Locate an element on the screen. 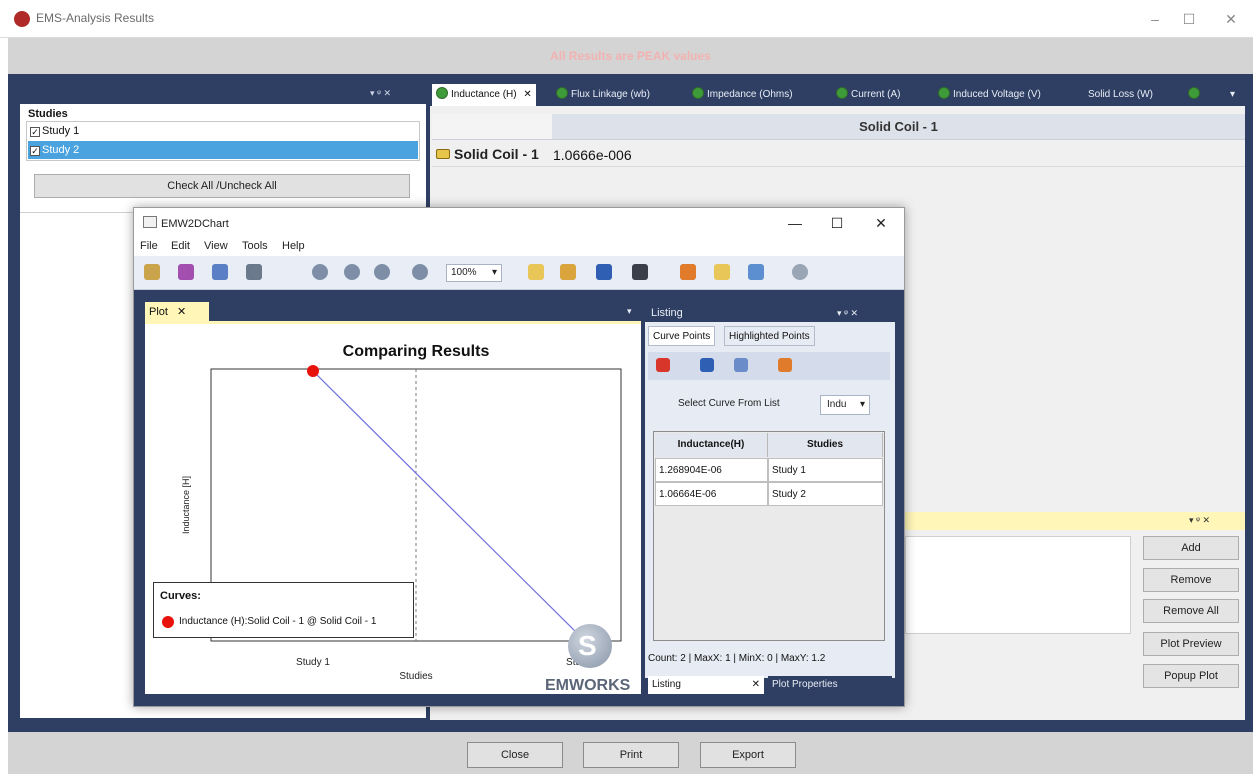  plot-tab-close-icon: ✕ is located at coordinates (181, 312).